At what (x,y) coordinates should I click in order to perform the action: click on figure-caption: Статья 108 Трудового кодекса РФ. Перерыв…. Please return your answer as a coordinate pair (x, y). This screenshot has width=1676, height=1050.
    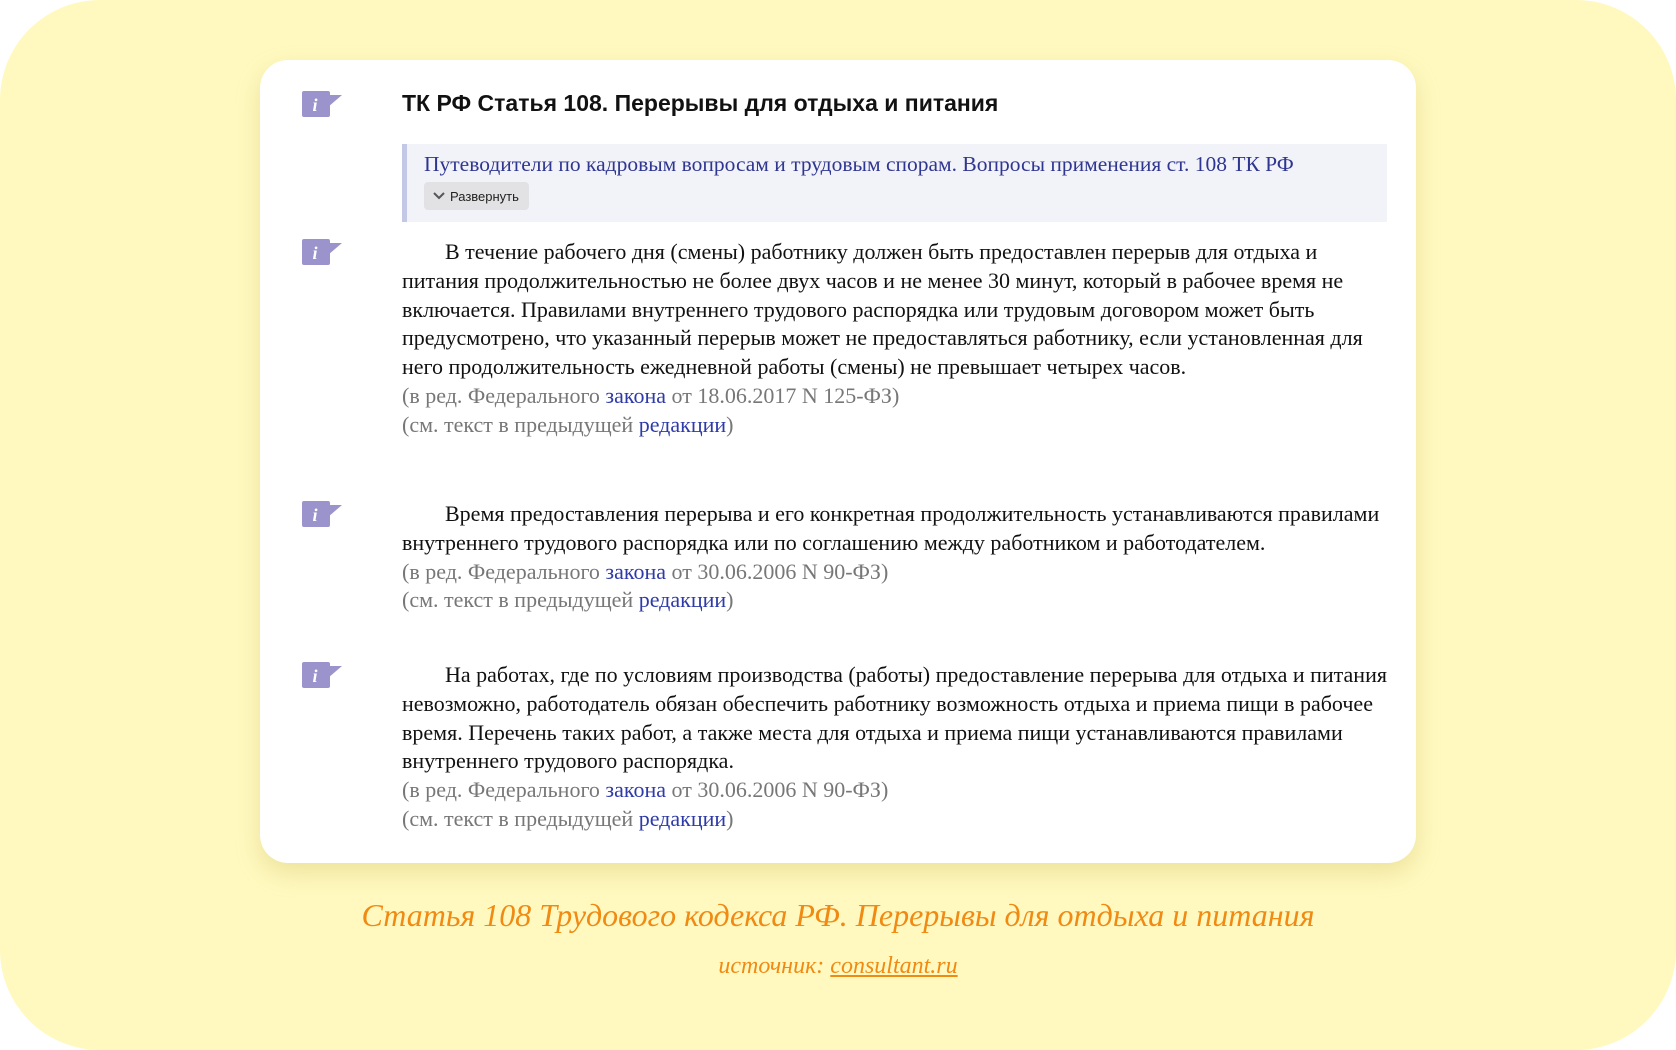
    Looking at the image, I should click on (838, 915).